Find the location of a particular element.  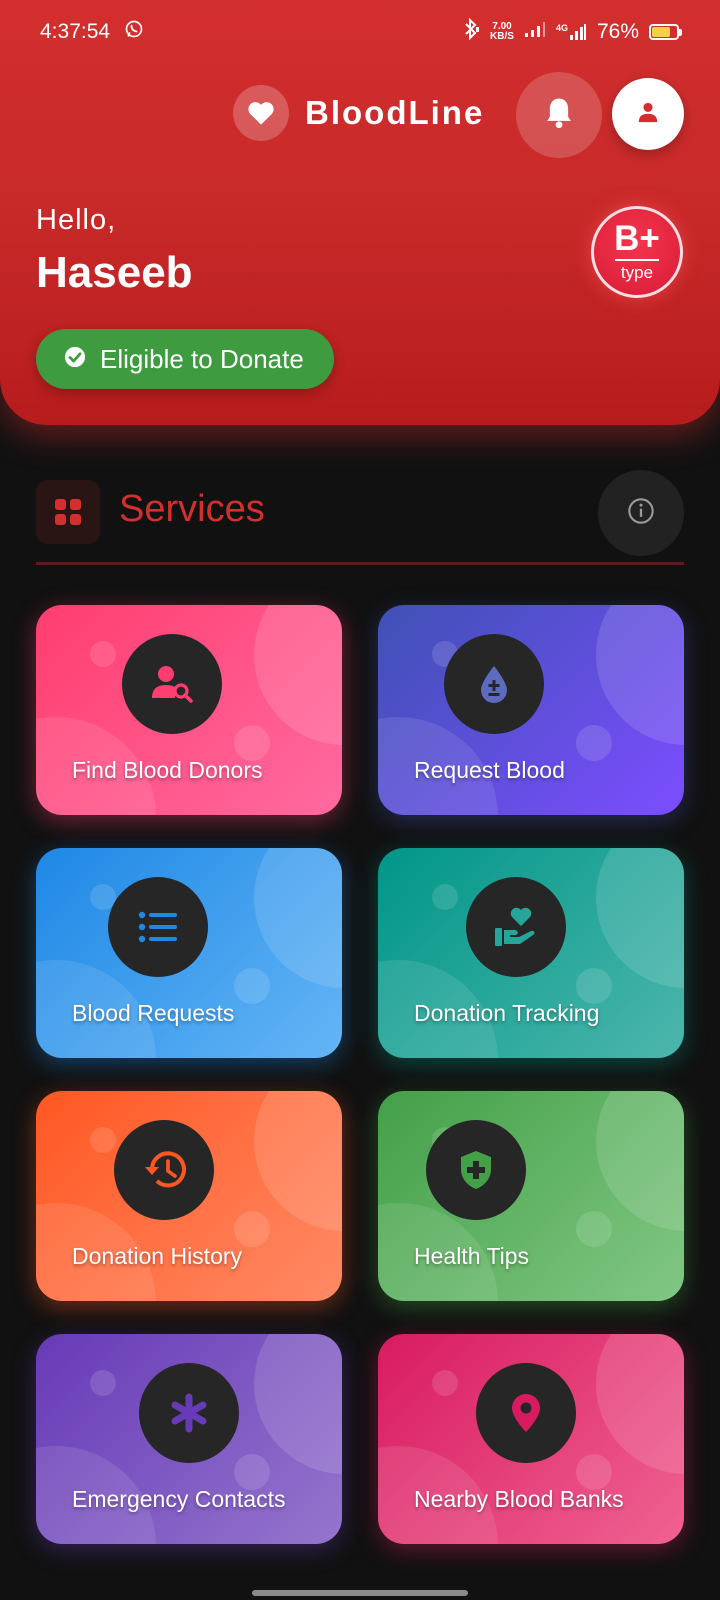

list-icon is located at coordinates (158, 927).